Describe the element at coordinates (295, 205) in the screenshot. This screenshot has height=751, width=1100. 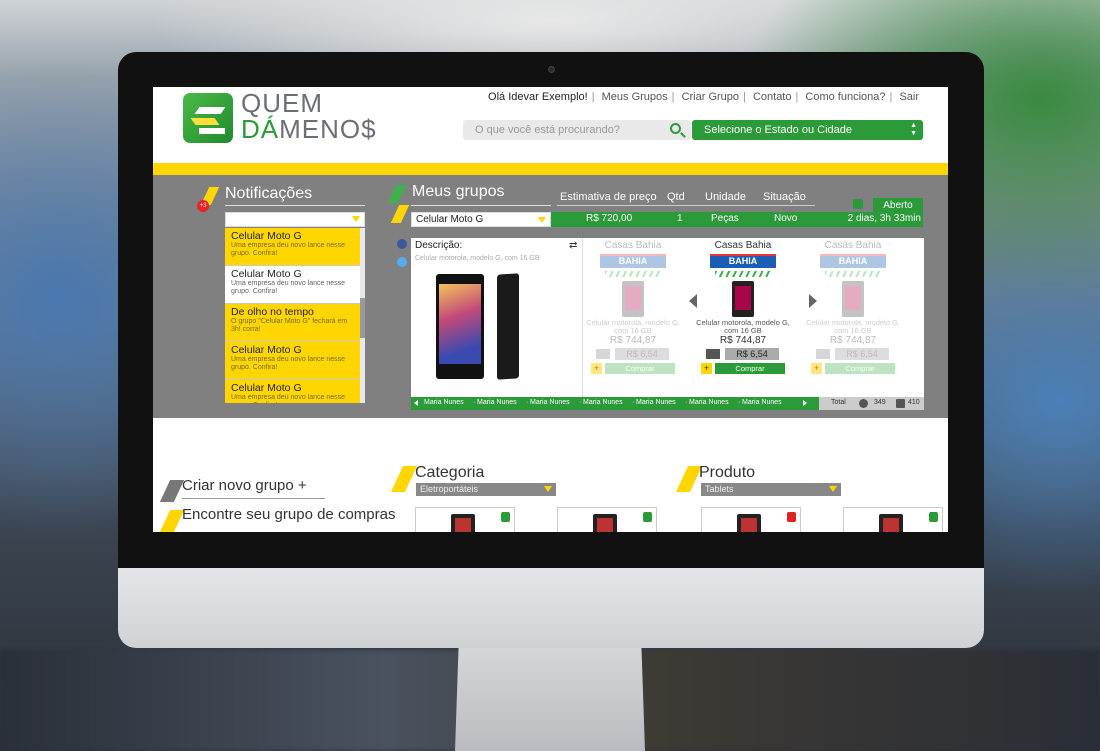
I see `notifications-underline` at that location.